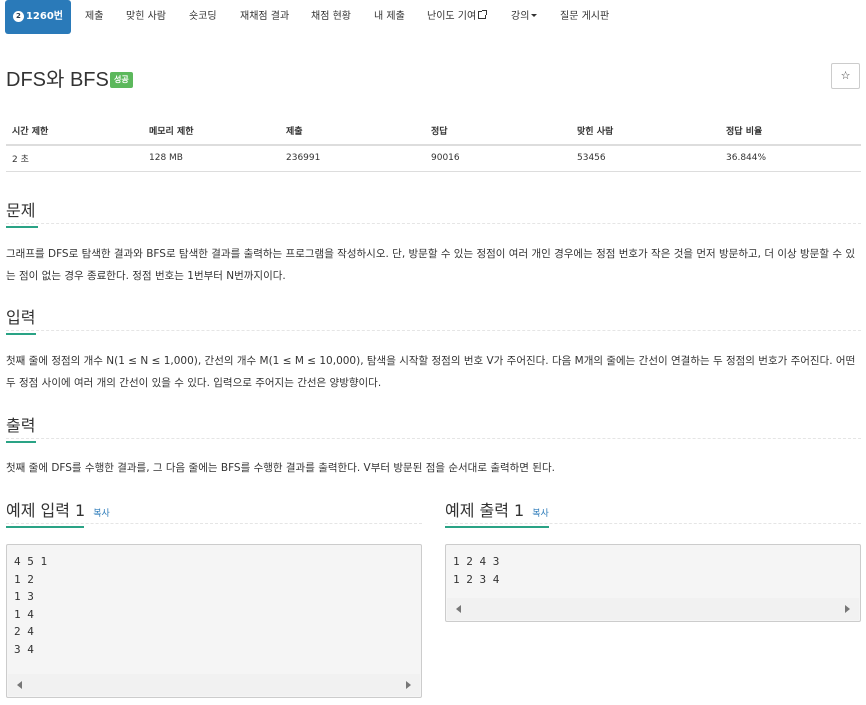  Describe the element at coordinates (540, 514) in the screenshot. I see `copy-sample-output-link: 복사` at that location.